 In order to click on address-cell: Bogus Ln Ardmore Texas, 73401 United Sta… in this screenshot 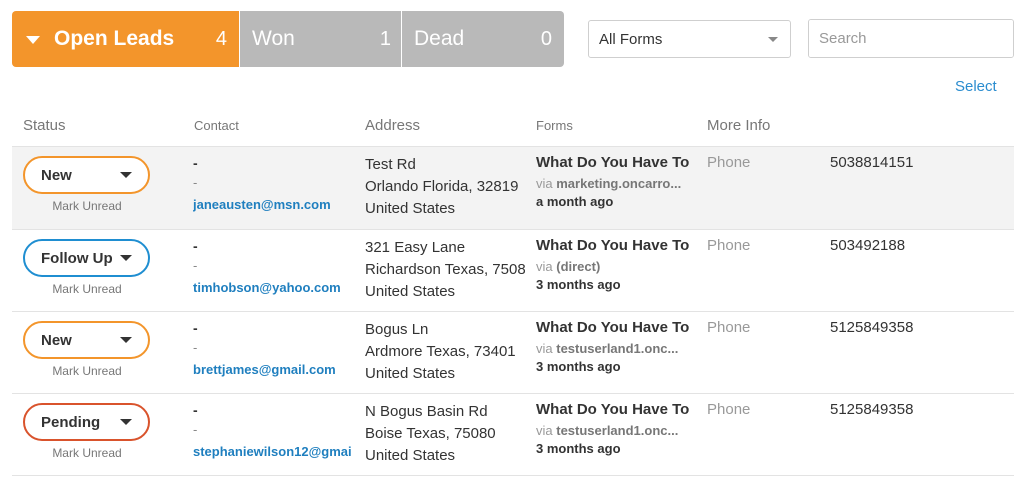, I will do `click(445, 352)`.